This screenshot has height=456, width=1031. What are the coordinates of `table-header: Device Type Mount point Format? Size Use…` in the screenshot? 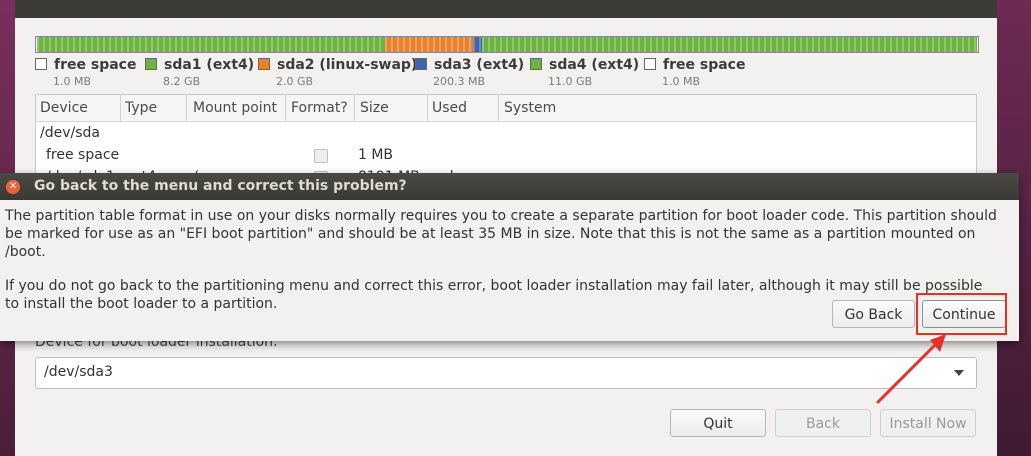 It's located at (506, 108).